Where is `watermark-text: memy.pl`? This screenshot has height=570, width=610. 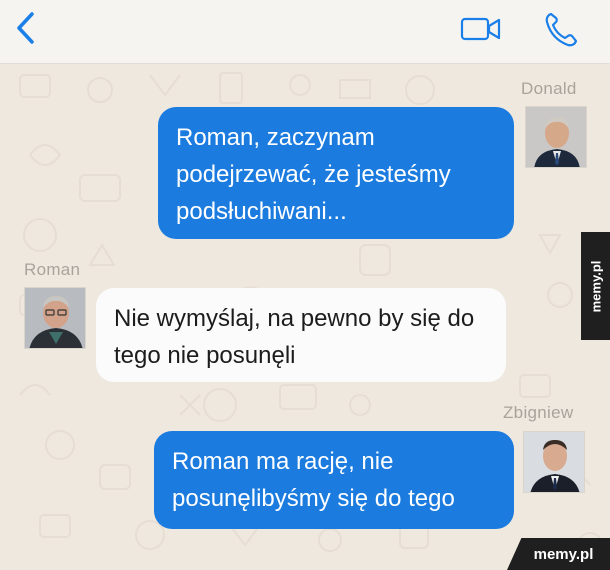 watermark-text: memy.pl is located at coordinates (595, 286).